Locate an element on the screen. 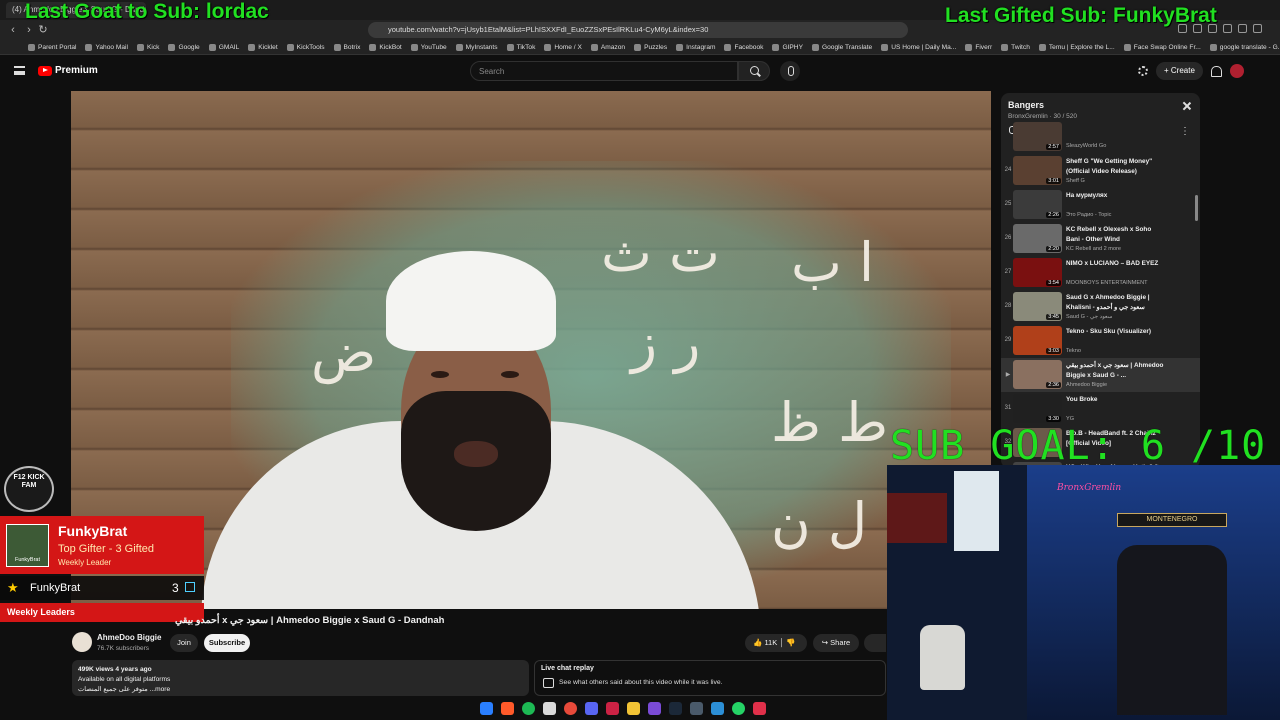  bookmark-item: GMAIL is located at coordinates (223, 47).